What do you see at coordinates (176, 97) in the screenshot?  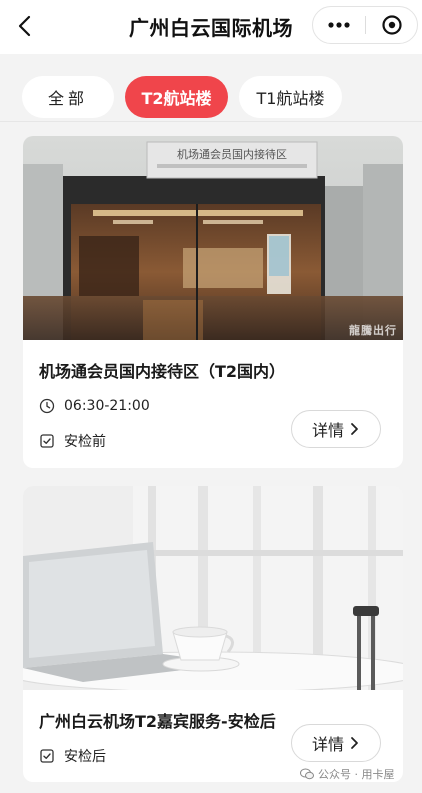 I see `tab-t2-terminal: T2航站楼` at bounding box center [176, 97].